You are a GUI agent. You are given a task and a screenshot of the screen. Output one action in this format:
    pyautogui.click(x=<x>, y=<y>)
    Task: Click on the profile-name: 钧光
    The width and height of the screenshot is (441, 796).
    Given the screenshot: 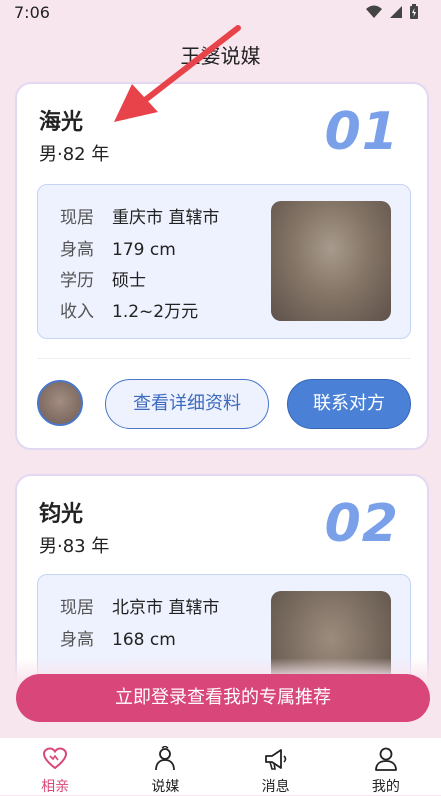 What is the action you would take?
    pyautogui.click(x=61, y=514)
    